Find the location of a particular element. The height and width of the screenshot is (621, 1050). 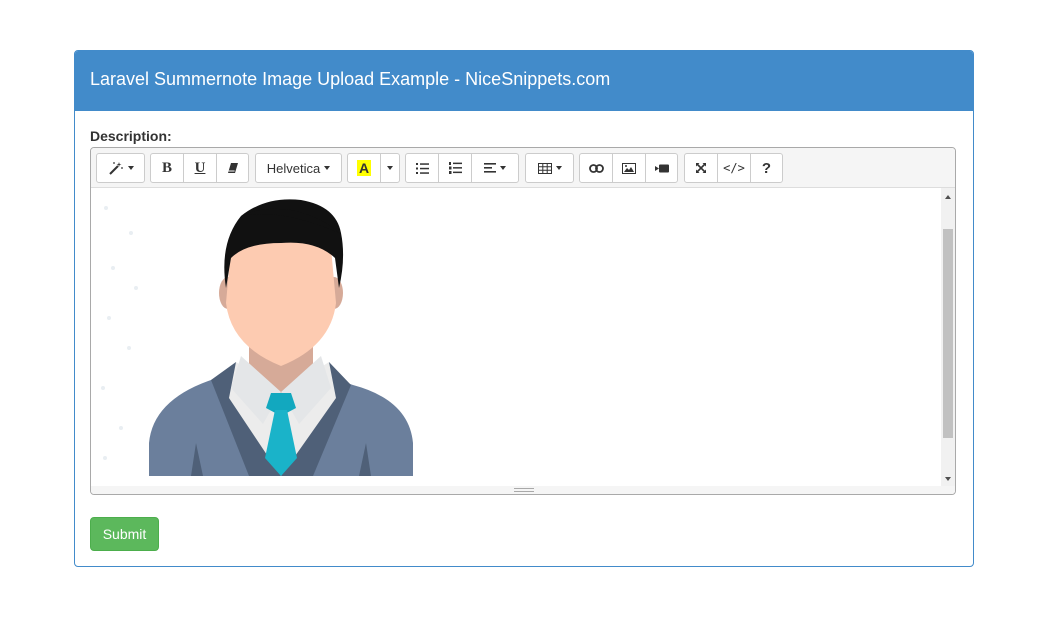

editor-toolbar: B U Helvetica A </> ? is located at coordinates (523, 168).